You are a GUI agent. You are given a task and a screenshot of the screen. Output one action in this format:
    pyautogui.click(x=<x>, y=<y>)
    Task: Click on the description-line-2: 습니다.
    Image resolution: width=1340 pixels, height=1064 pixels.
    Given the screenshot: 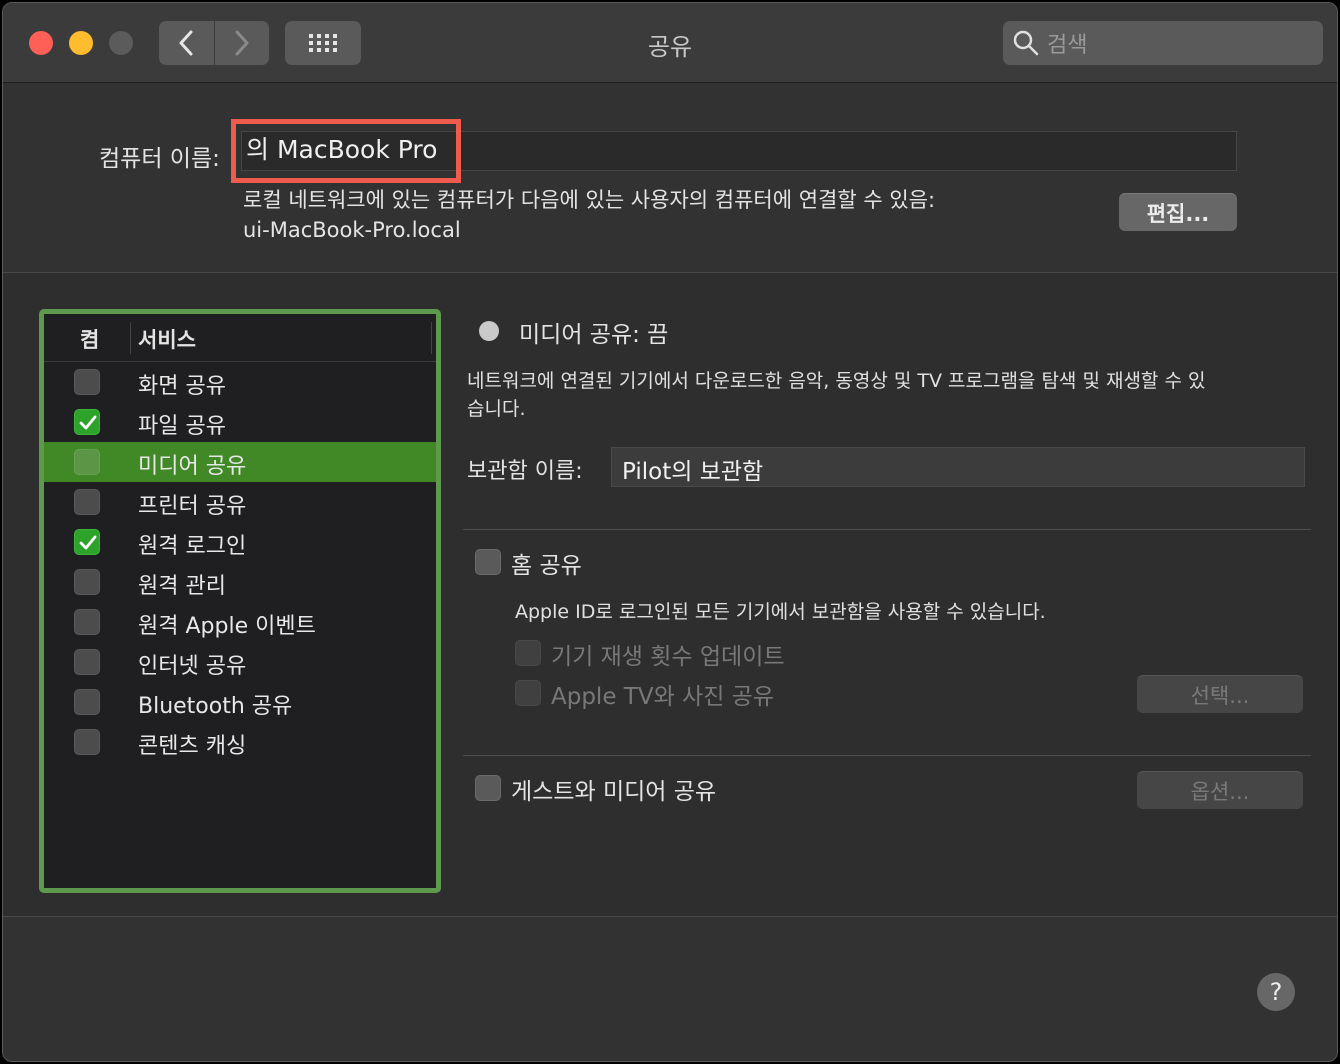 What is the action you would take?
    pyautogui.click(x=496, y=409)
    